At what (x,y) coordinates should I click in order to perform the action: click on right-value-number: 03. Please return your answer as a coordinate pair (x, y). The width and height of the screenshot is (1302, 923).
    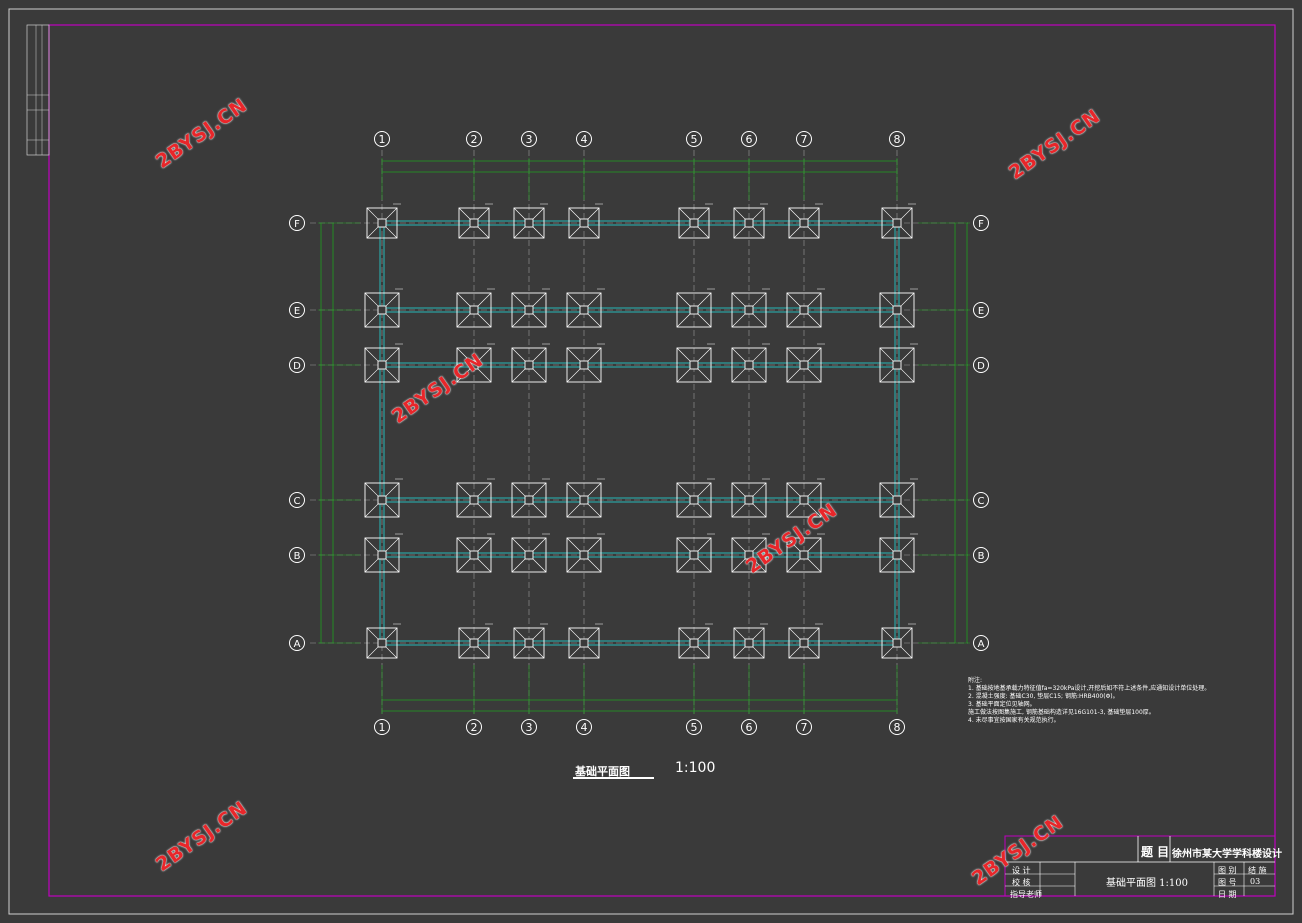
    Looking at the image, I should click on (1255, 881).